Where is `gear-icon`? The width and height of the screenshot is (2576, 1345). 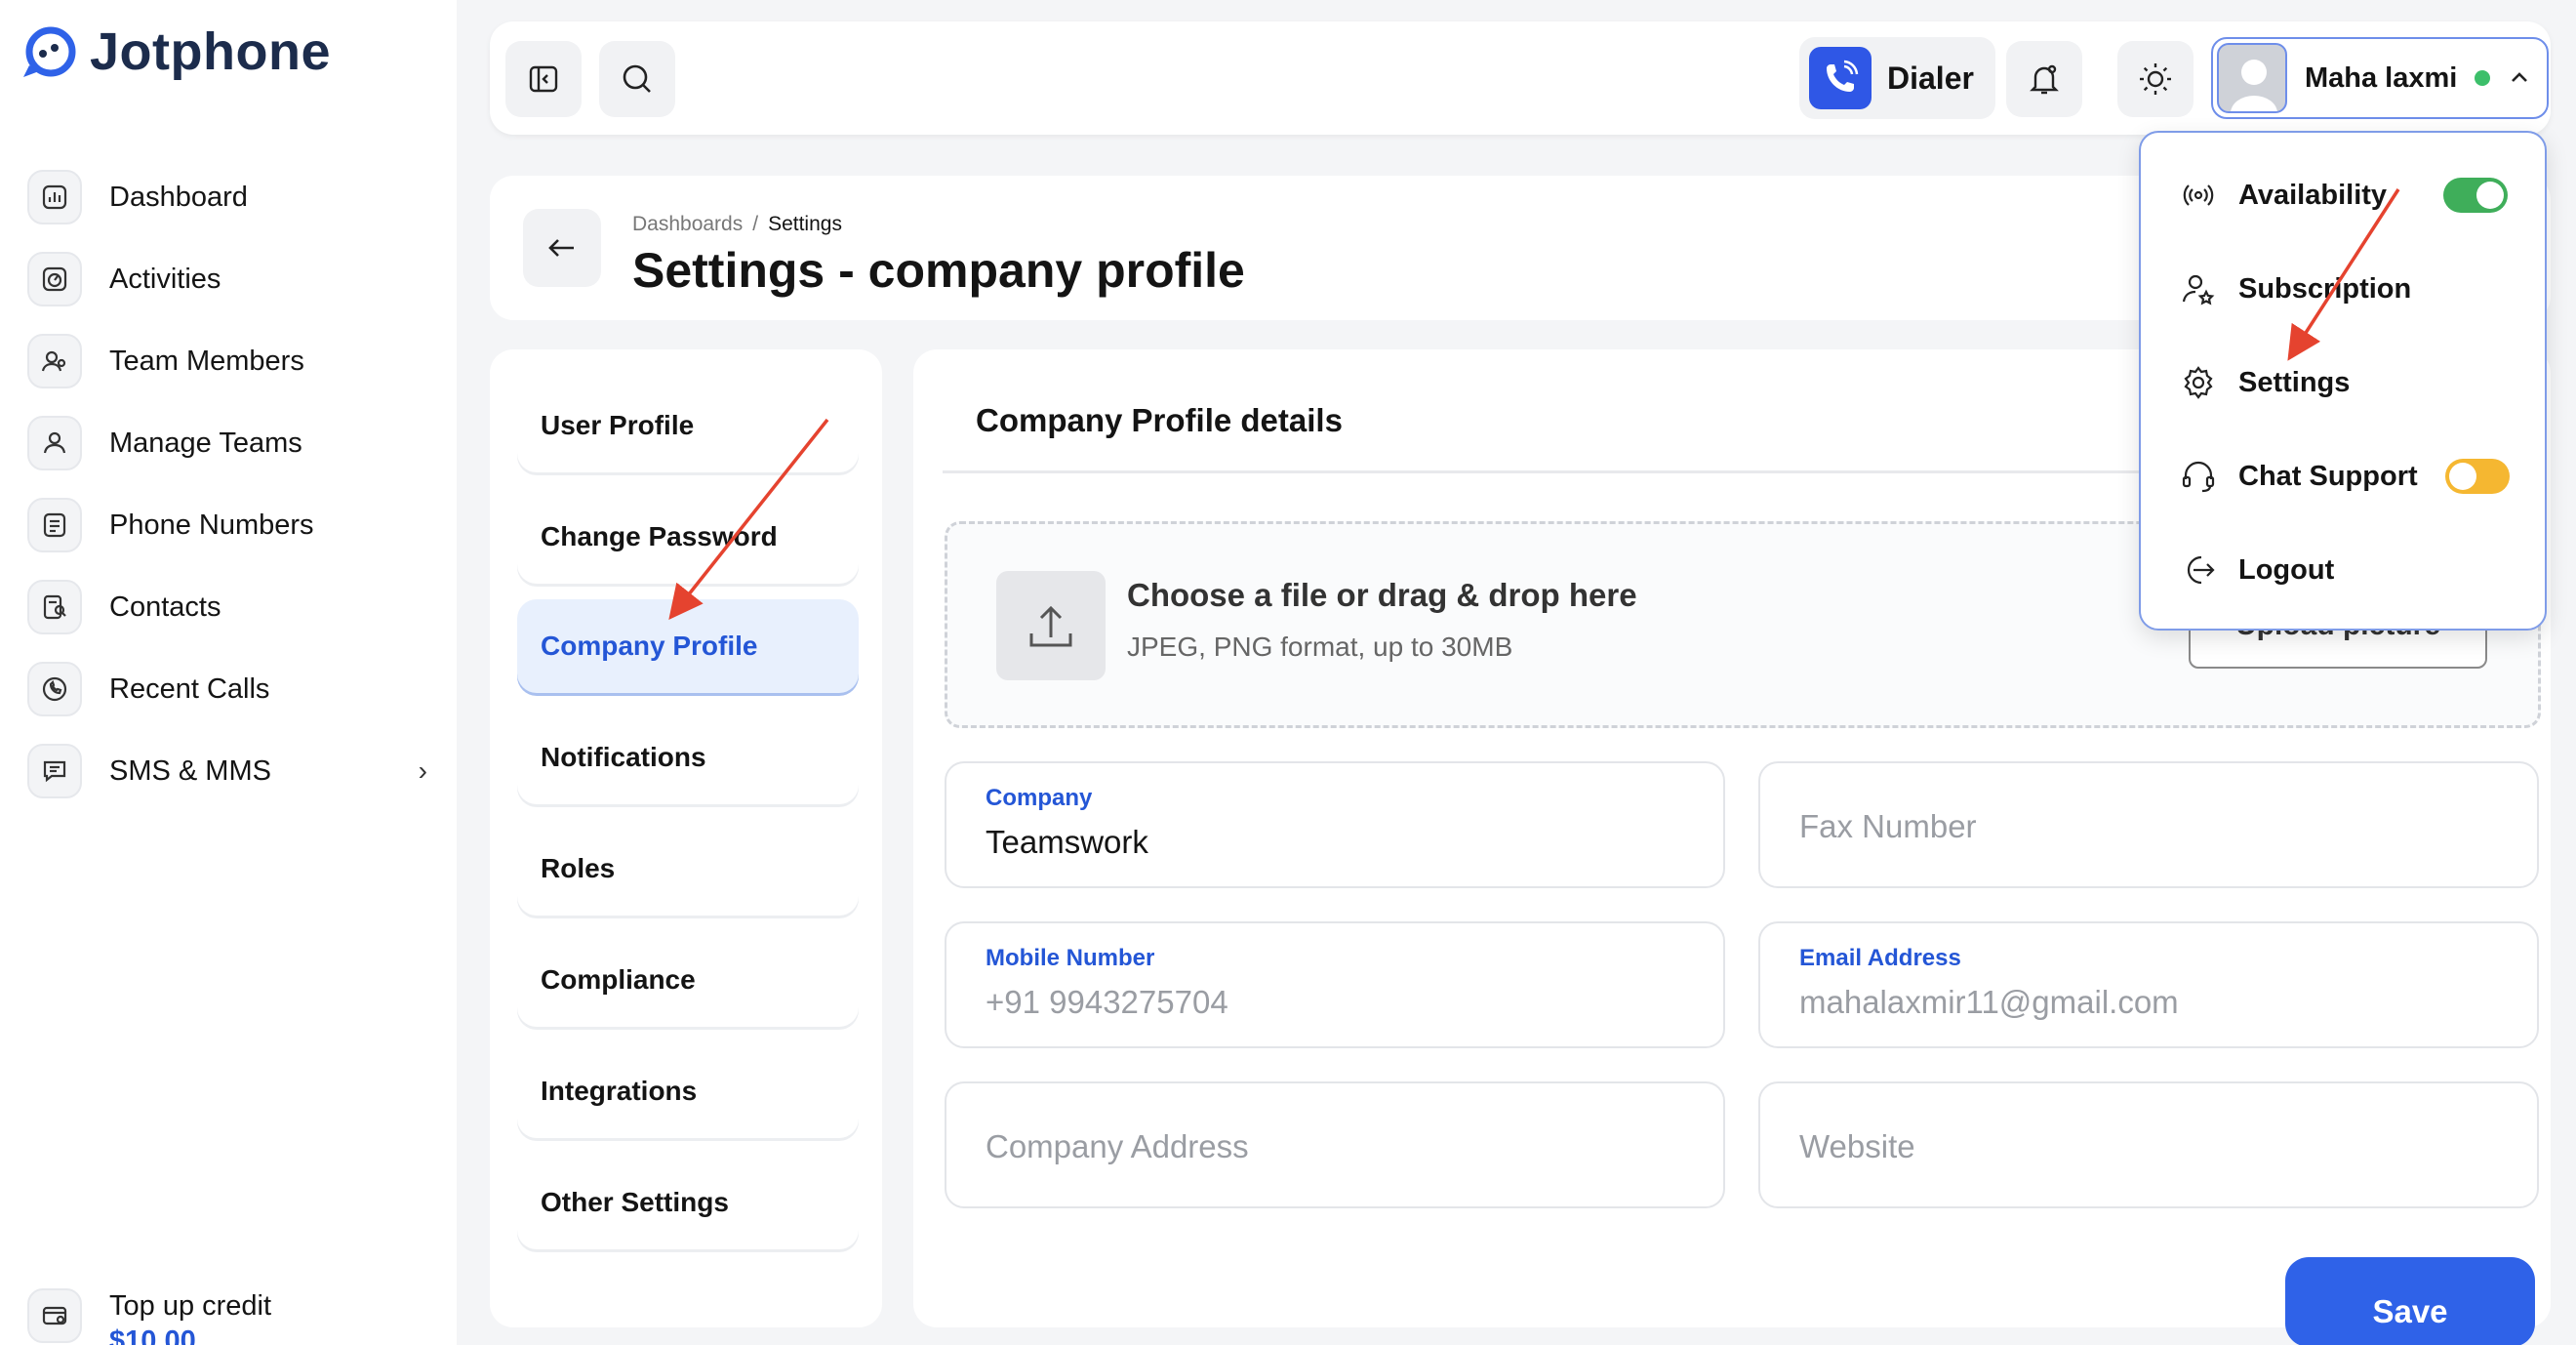
gear-icon is located at coordinates (2198, 382).